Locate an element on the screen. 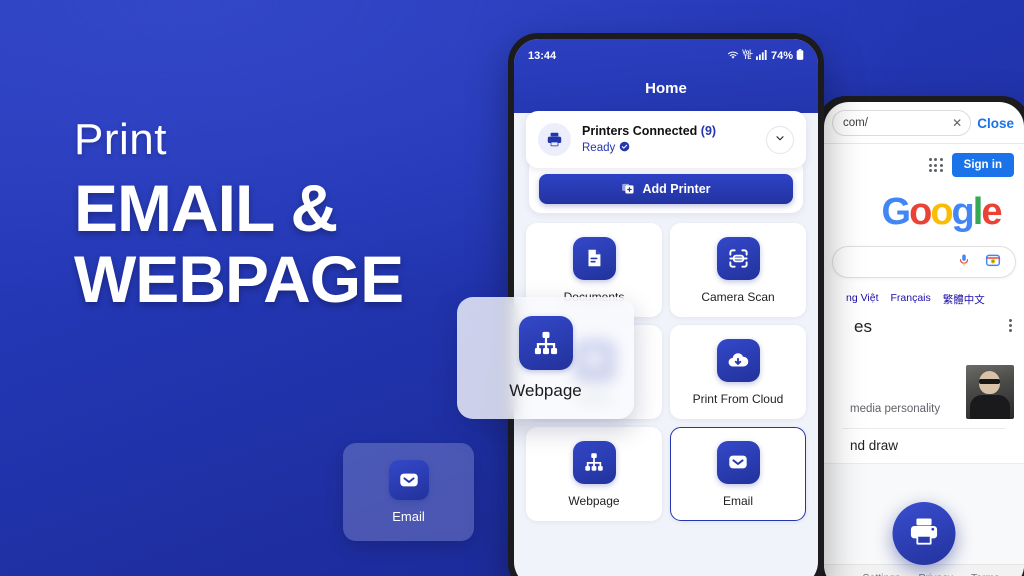 This screenshot has width=1024, height=576. status-indicators: VoL TE 74% is located at coordinates (765, 56).